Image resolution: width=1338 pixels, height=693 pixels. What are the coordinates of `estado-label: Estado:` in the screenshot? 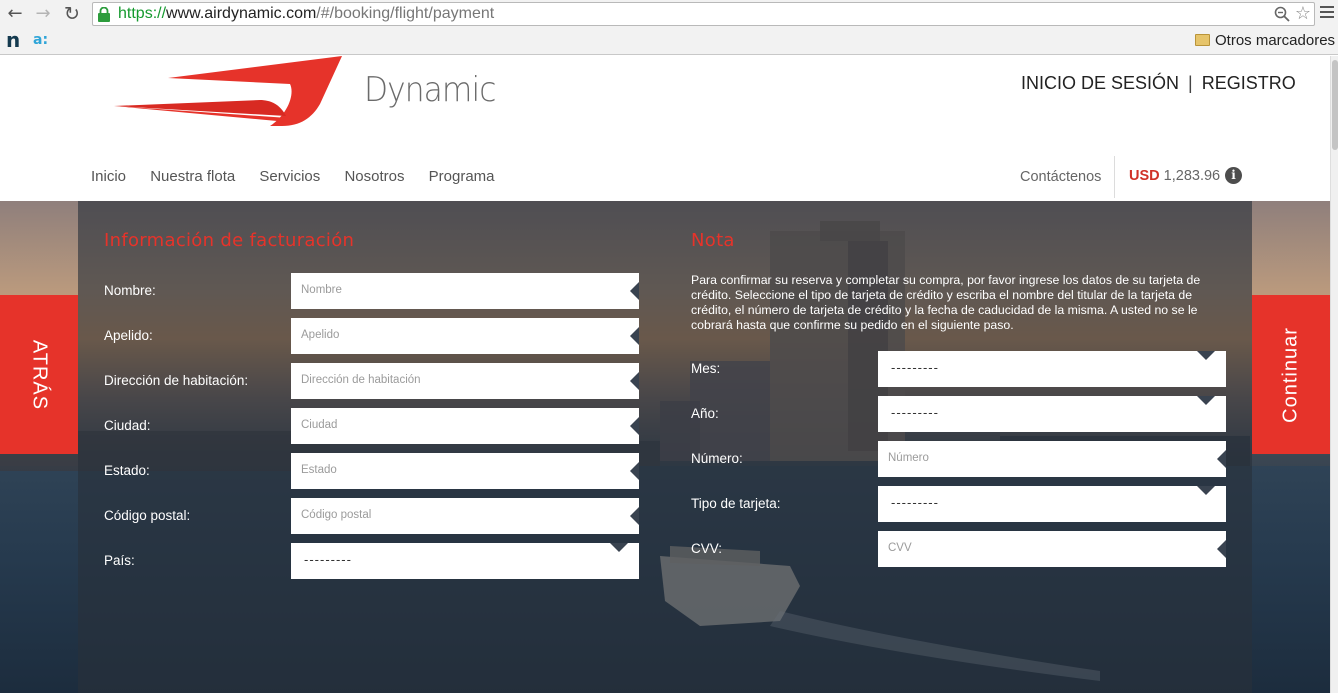 It's located at (127, 470).